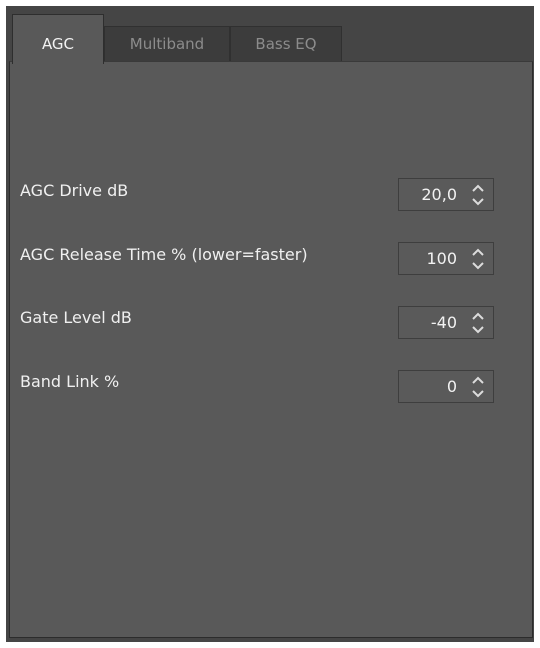 This screenshot has height=648, width=540. What do you see at coordinates (446, 386) in the screenshot?
I see `band-link-spinbox: 0` at bounding box center [446, 386].